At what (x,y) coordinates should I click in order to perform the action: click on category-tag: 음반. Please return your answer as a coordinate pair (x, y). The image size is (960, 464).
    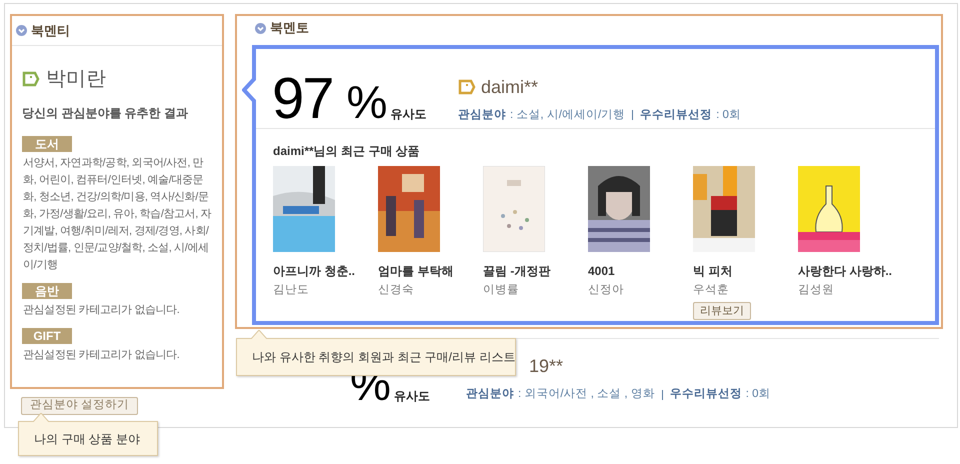
    Looking at the image, I should click on (47, 291).